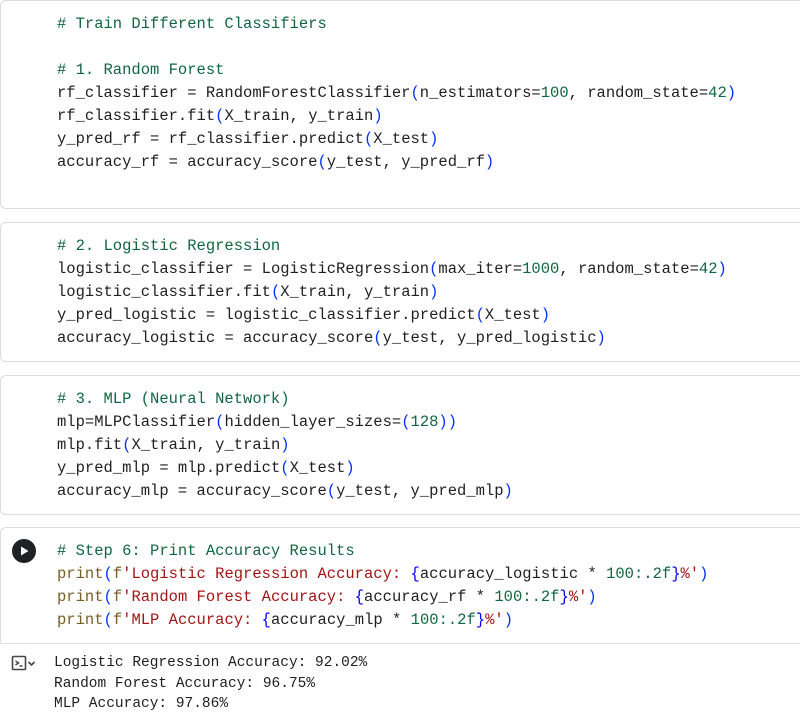 The image size is (801, 728). I want to click on code-line: rf_classifier.fit(X_train, y_train), so click(220, 116).